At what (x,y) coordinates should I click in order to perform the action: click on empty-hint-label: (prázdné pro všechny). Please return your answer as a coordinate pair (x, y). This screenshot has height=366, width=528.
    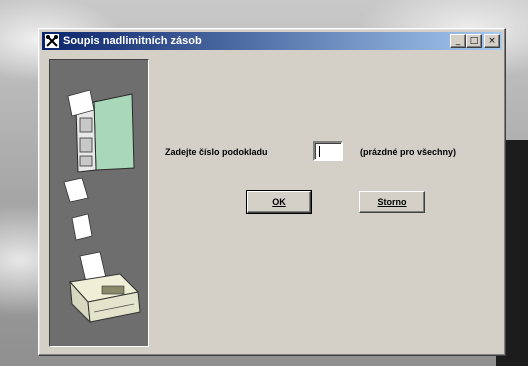
    Looking at the image, I should click on (408, 152).